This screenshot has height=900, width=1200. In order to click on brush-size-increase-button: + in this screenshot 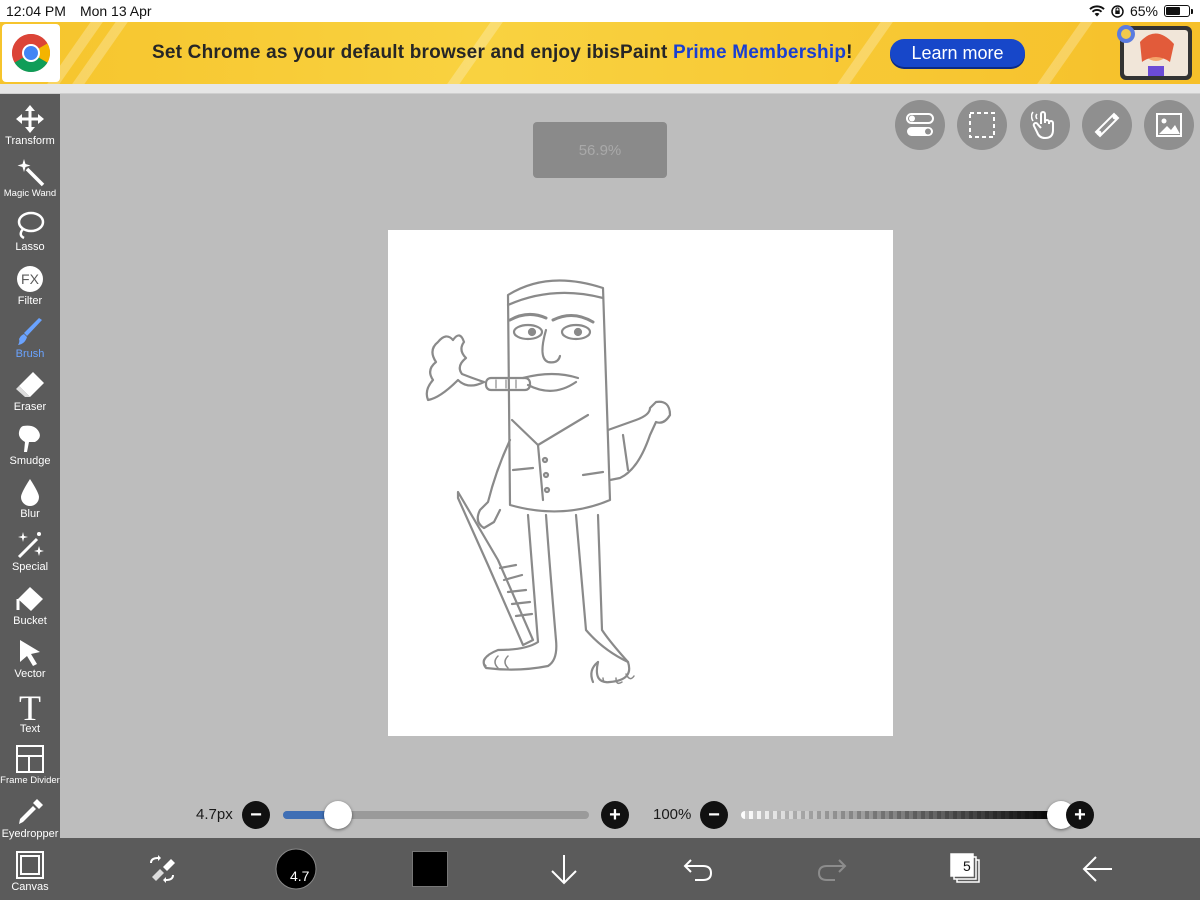, I will do `click(615, 815)`.